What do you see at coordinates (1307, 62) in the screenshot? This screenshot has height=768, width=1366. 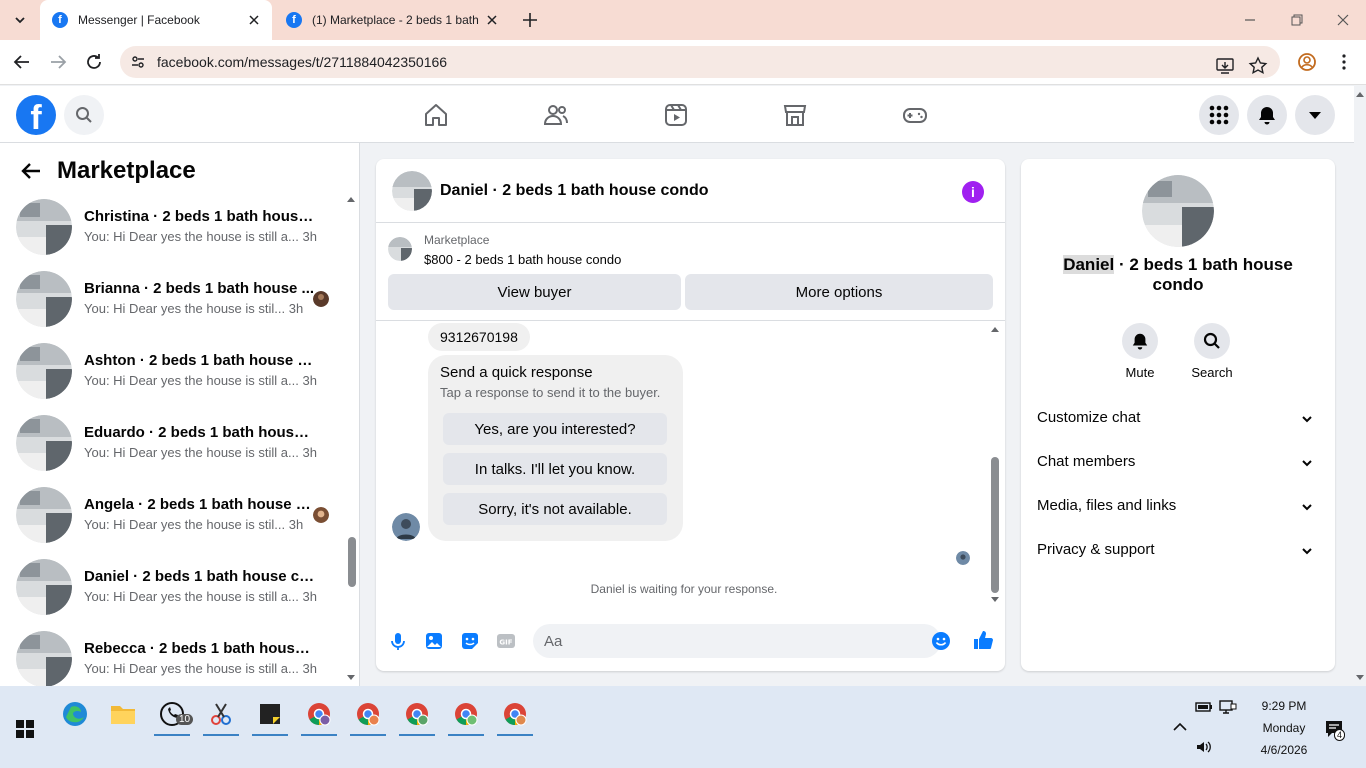 I see `profile-icon` at bounding box center [1307, 62].